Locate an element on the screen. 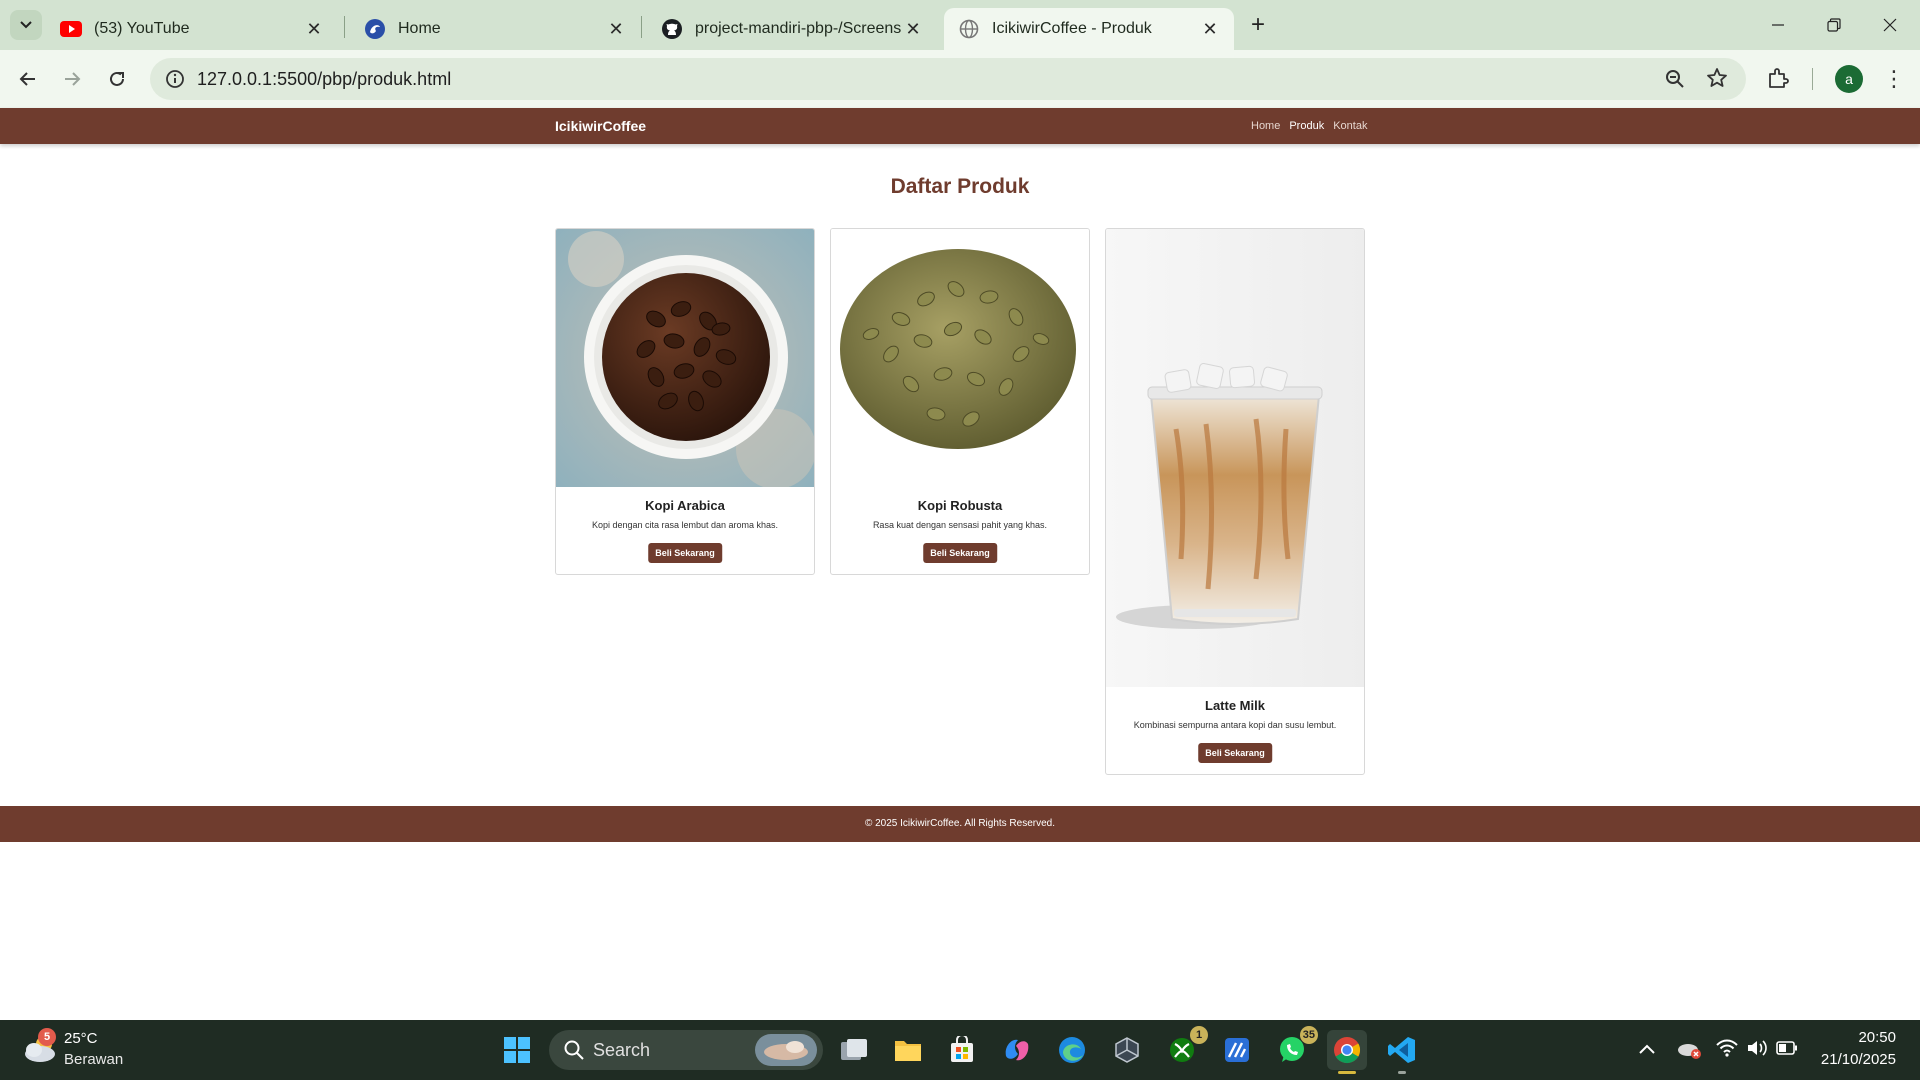 This screenshot has width=1920, height=1080. weather-temperature: 25°C is located at coordinates (81, 1038).